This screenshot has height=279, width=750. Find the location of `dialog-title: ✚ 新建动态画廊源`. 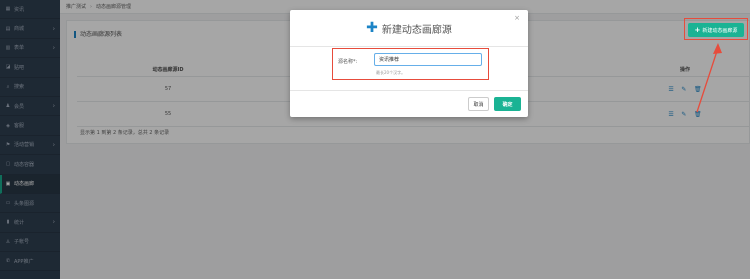

dialog-title: ✚ 新建动态画廊源 is located at coordinates (409, 28).